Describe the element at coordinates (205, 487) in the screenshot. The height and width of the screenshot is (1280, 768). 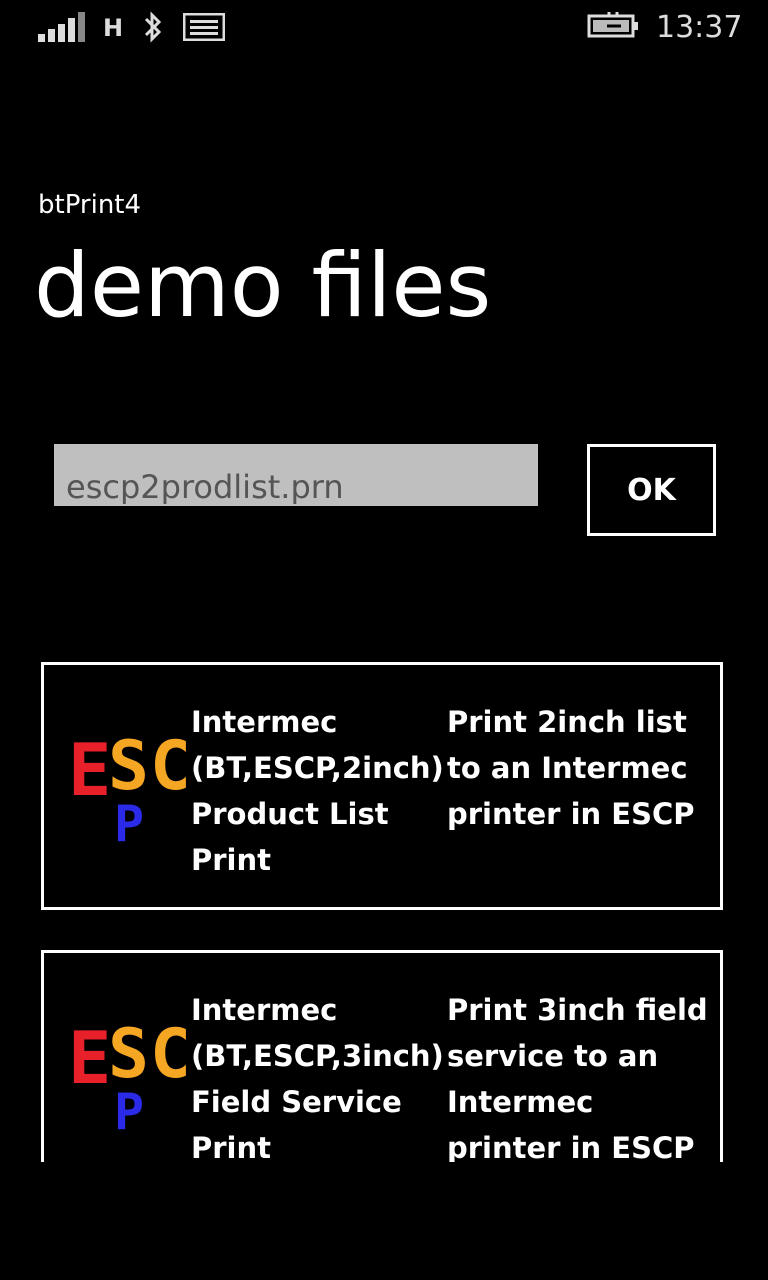
I see `filename-input-value: escp2prodlist.prn` at that location.